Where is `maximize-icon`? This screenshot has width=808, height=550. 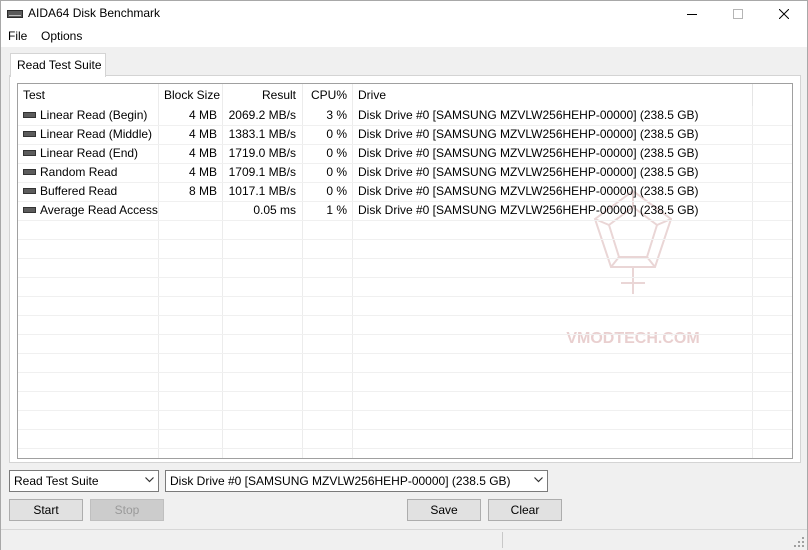
maximize-icon is located at coordinates (738, 14).